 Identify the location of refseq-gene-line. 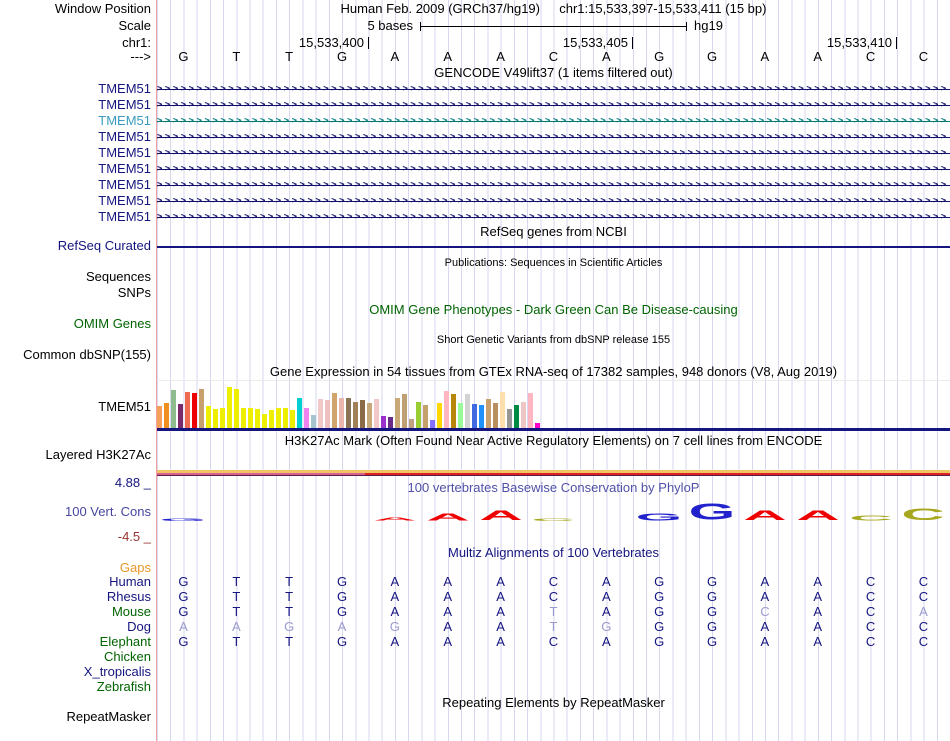
(553, 247).